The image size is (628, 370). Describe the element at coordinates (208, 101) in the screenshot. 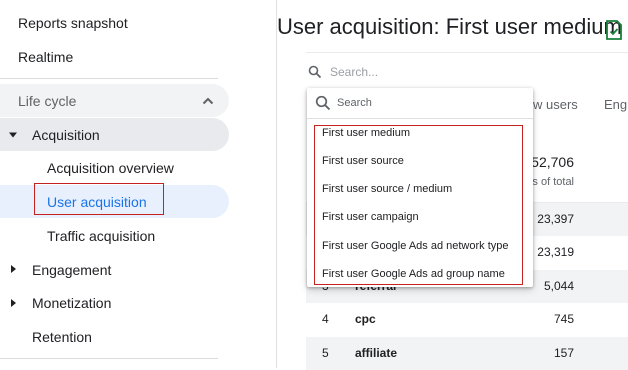

I see `chevron-up-icon` at that location.